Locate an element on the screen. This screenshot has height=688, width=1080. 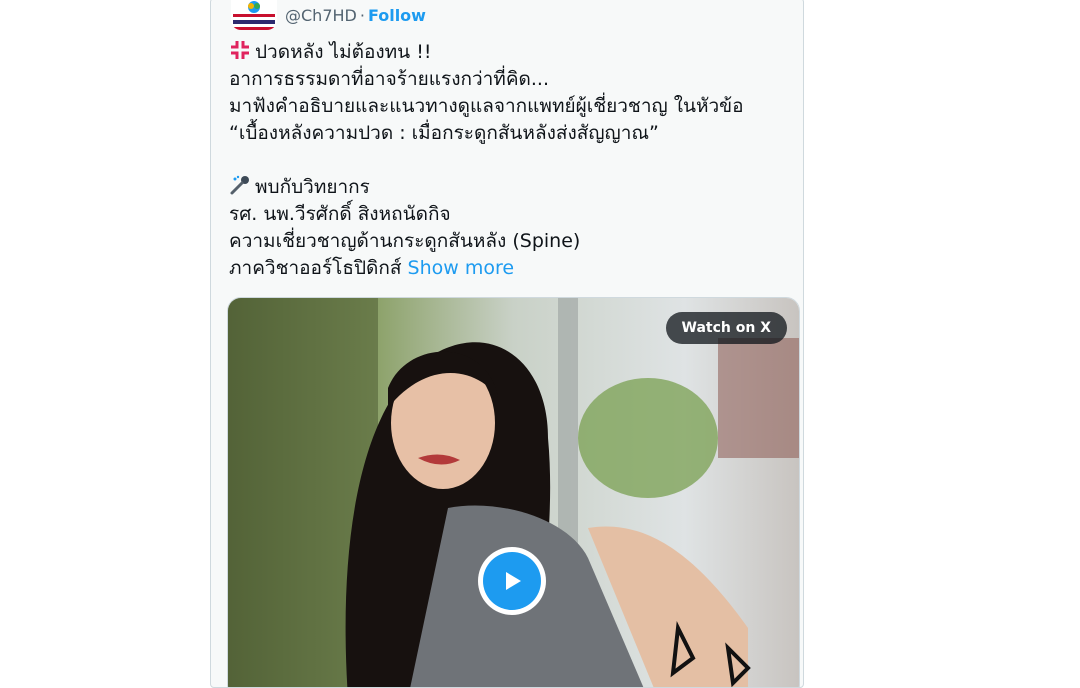
tweet-line-text: ปวดหลัง ไม่ต้องทน !! is located at coordinates (343, 52).